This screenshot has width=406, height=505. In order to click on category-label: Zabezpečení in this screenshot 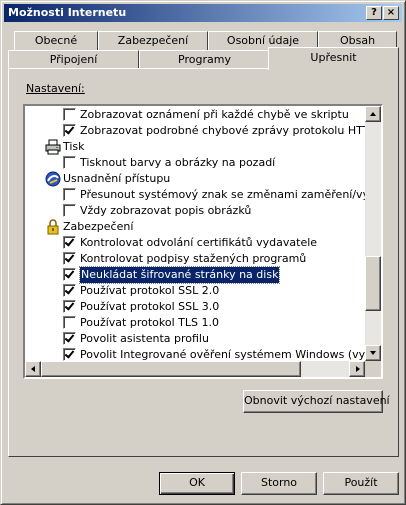, I will do `click(98, 226)`.